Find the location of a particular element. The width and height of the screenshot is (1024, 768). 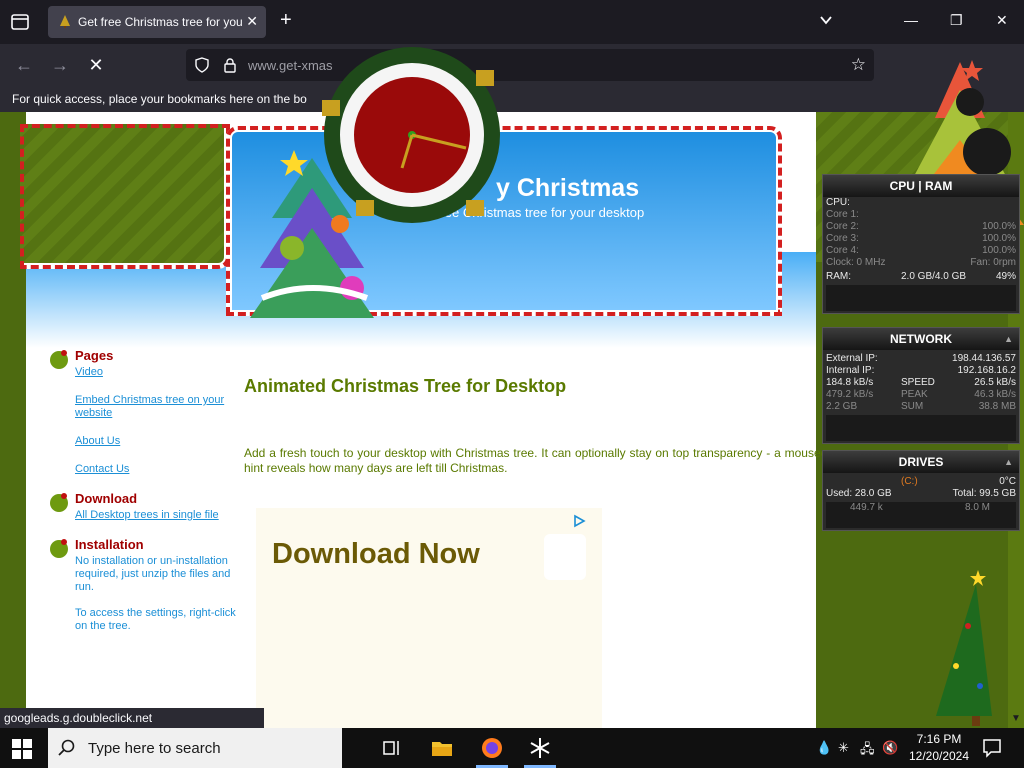

drive-temp: 0°C is located at coordinates (1007, 481).